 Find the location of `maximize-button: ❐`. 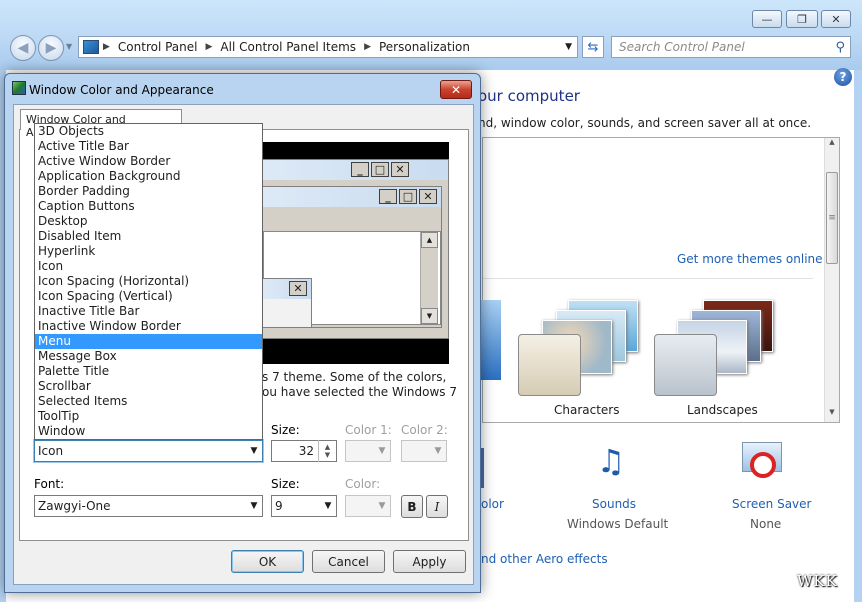

maximize-button: ❐ is located at coordinates (802, 19).